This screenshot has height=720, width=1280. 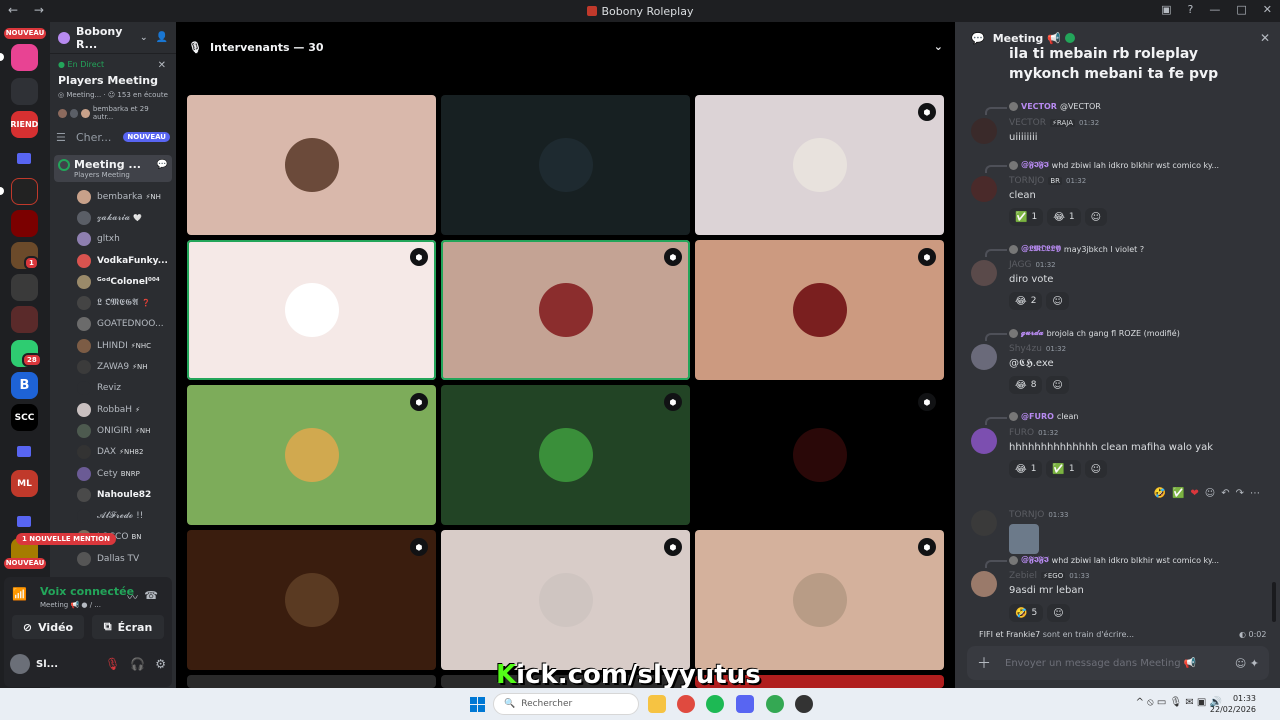 What do you see at coordinates (66, 539) in the screenshot?
I see `new-mention-banner: 1 NOUVELLE MENTION` at bounding box center [66, 539].